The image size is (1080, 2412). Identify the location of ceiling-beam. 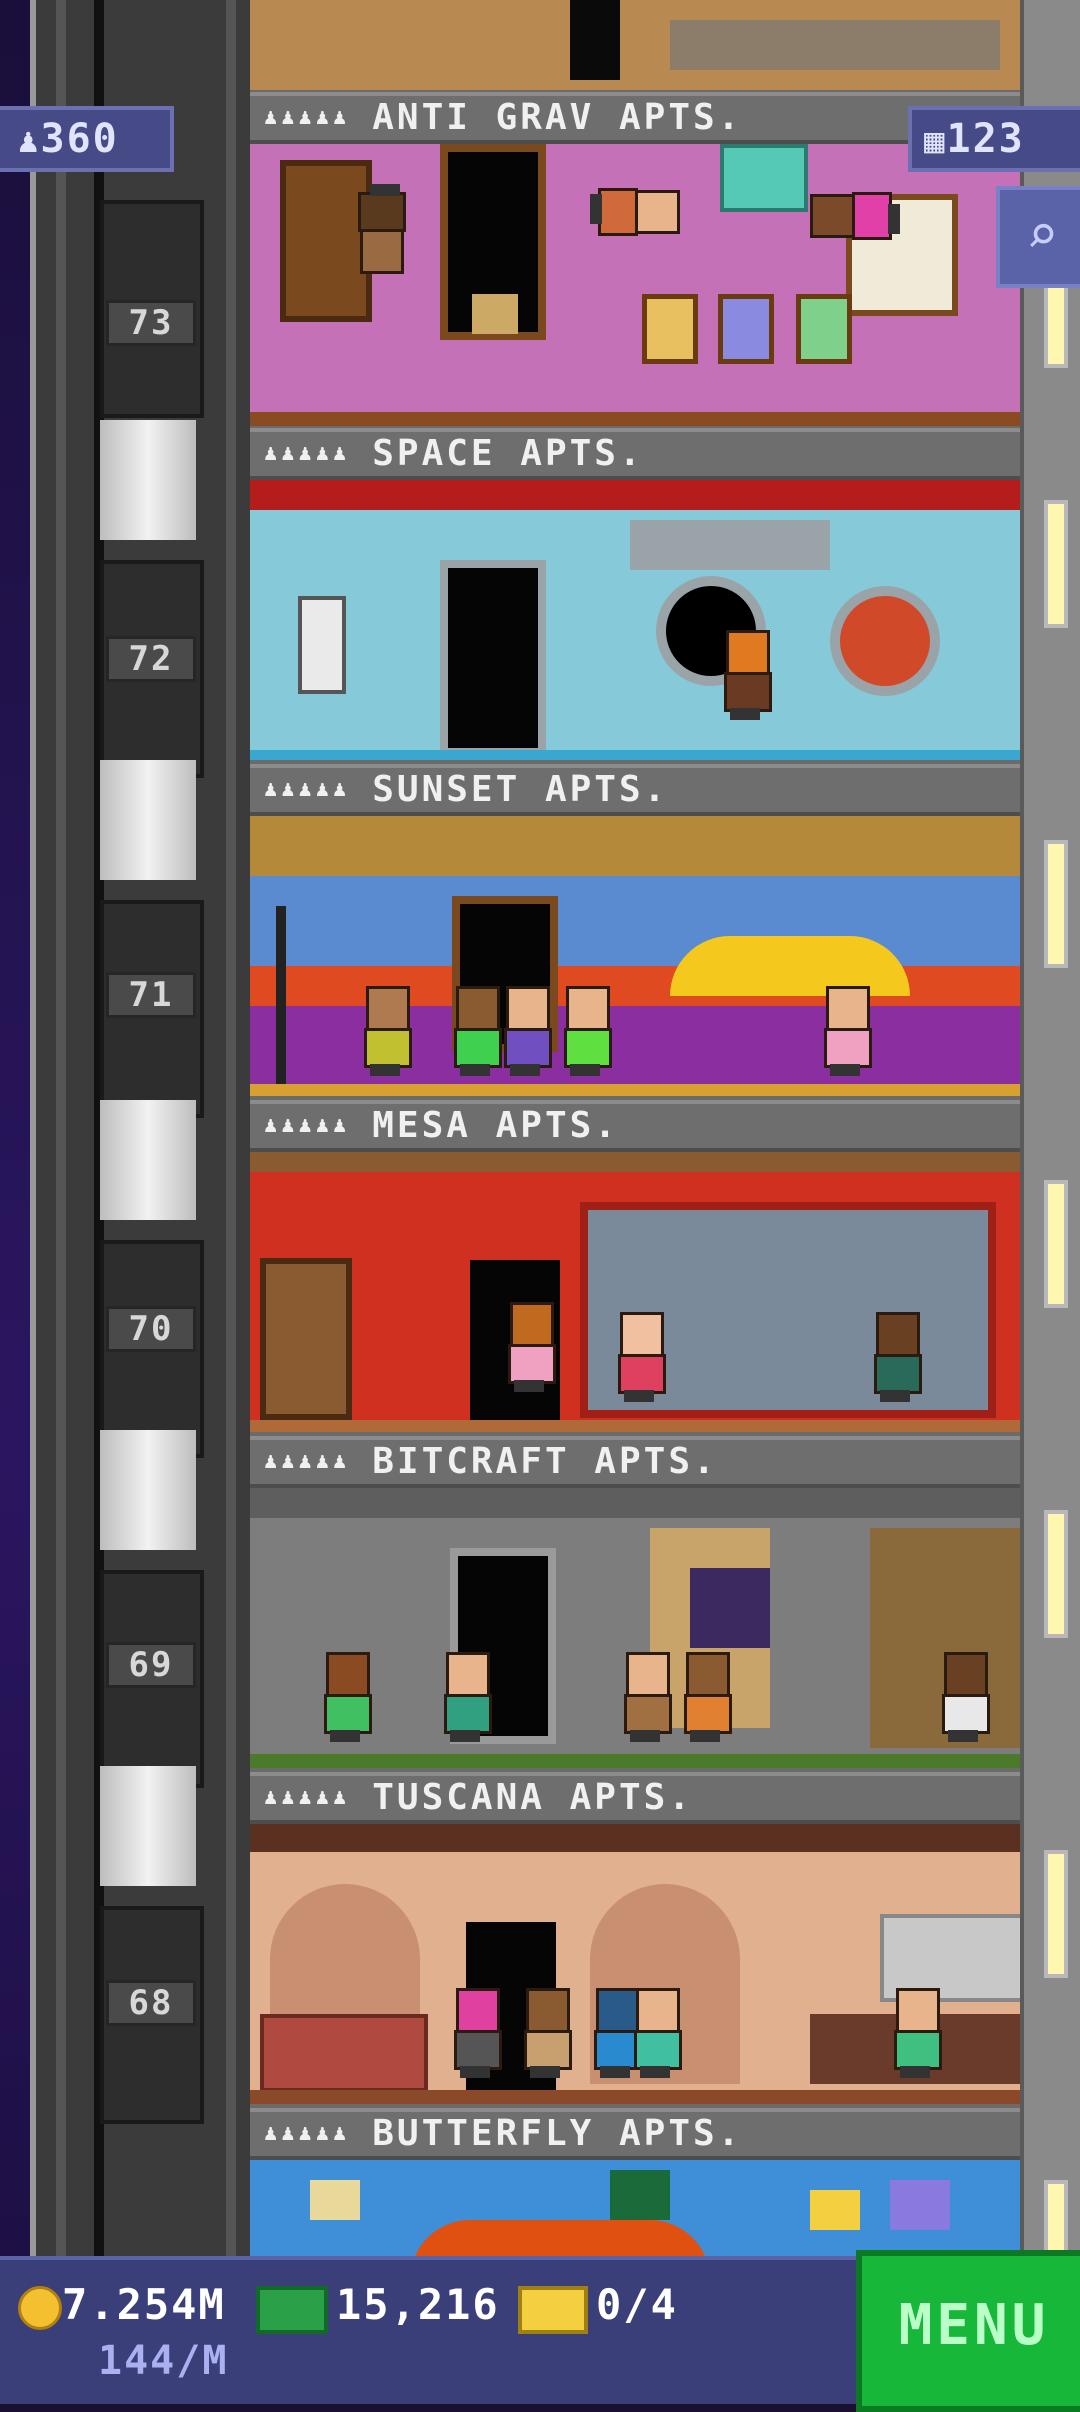
(635, 495).